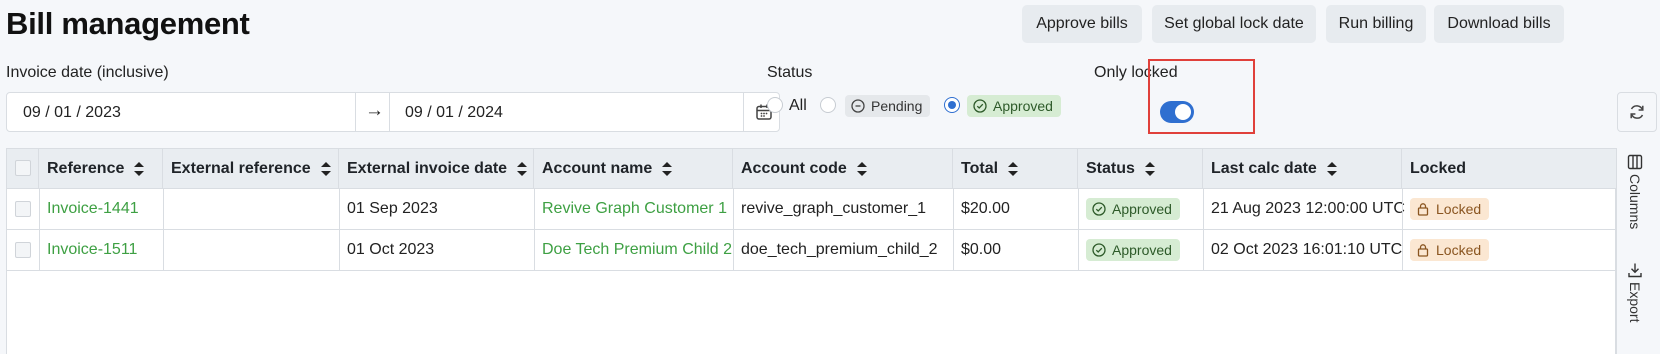 This screenshot has width=1660, height=354. Describe the element at coordinates (985, 208) in the screenshot. I see `total-cell: $20.00` at that location.